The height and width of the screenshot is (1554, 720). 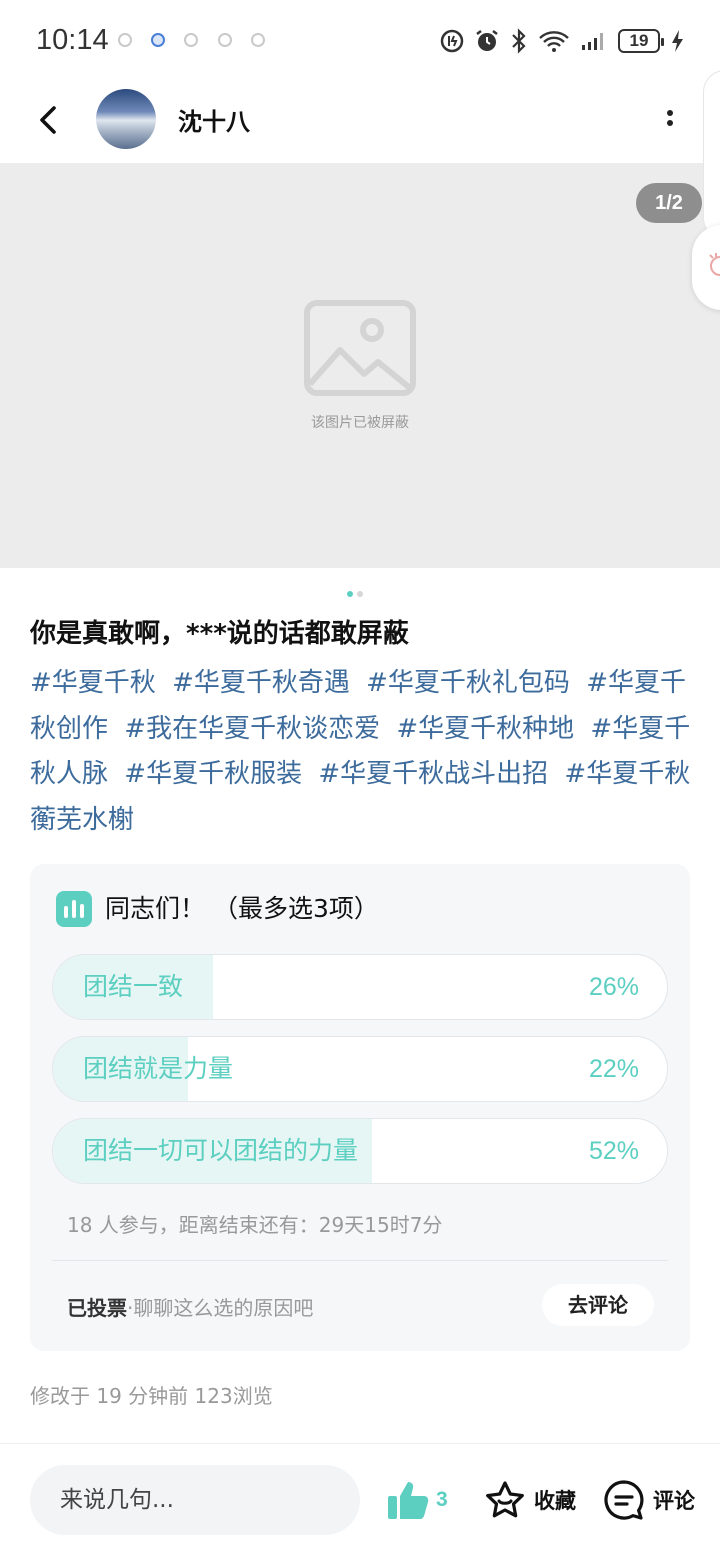 What do you see at coordinates (151, 1396) in the screenshot?
I see `post-meta: 修改于 19 分钟前 123浏览` at bounding box center [151, 1396].